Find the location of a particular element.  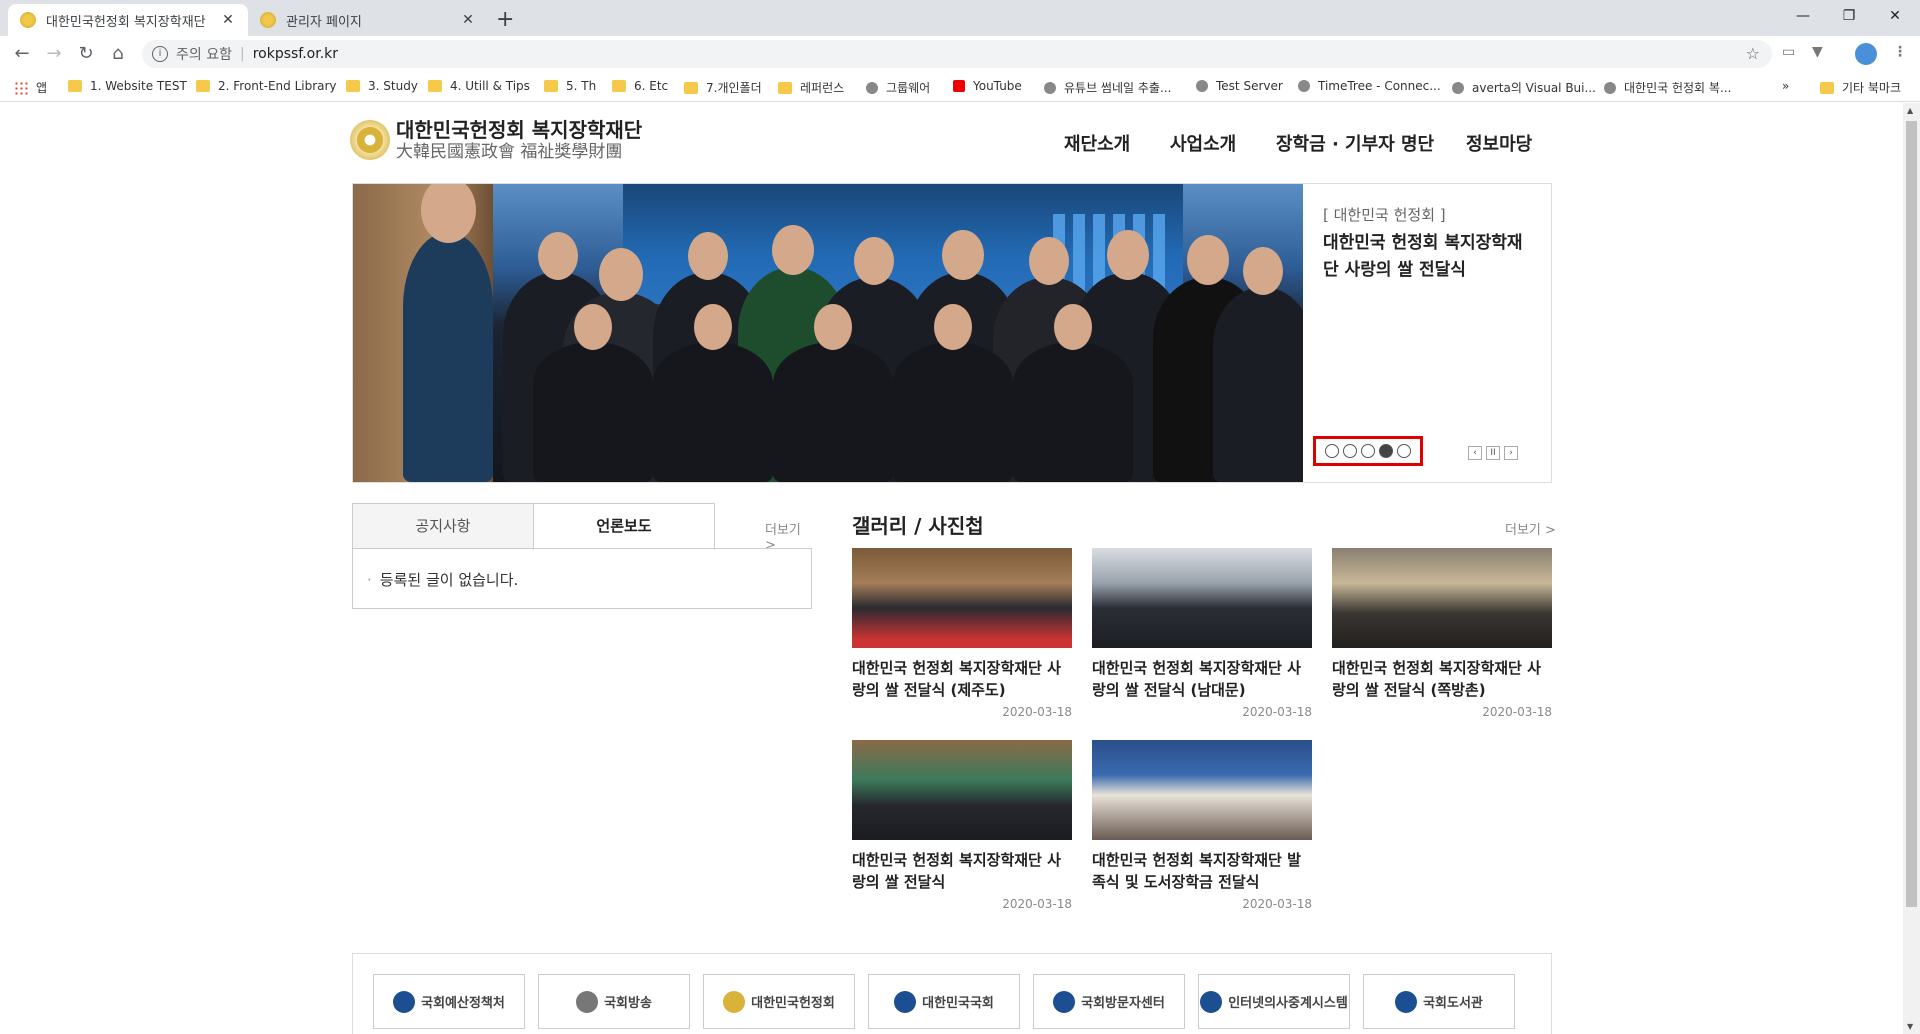

youtube-icon is located at coordinates (959, 86).